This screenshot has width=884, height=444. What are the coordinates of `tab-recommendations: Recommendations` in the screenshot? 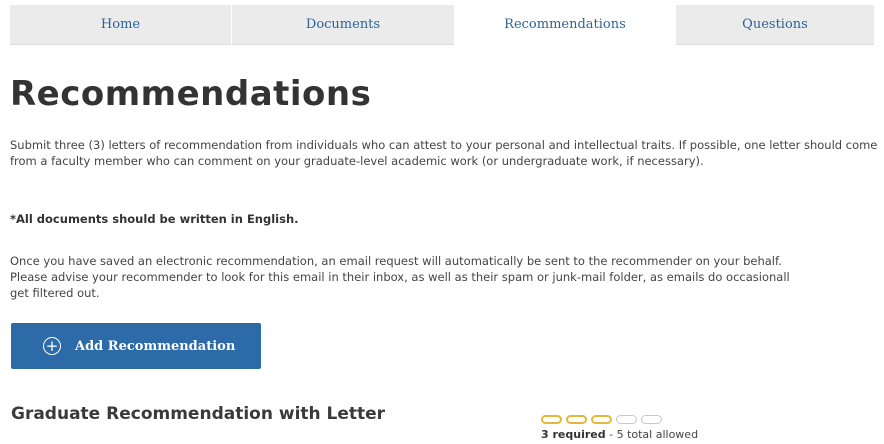 It's located at (564, 25).